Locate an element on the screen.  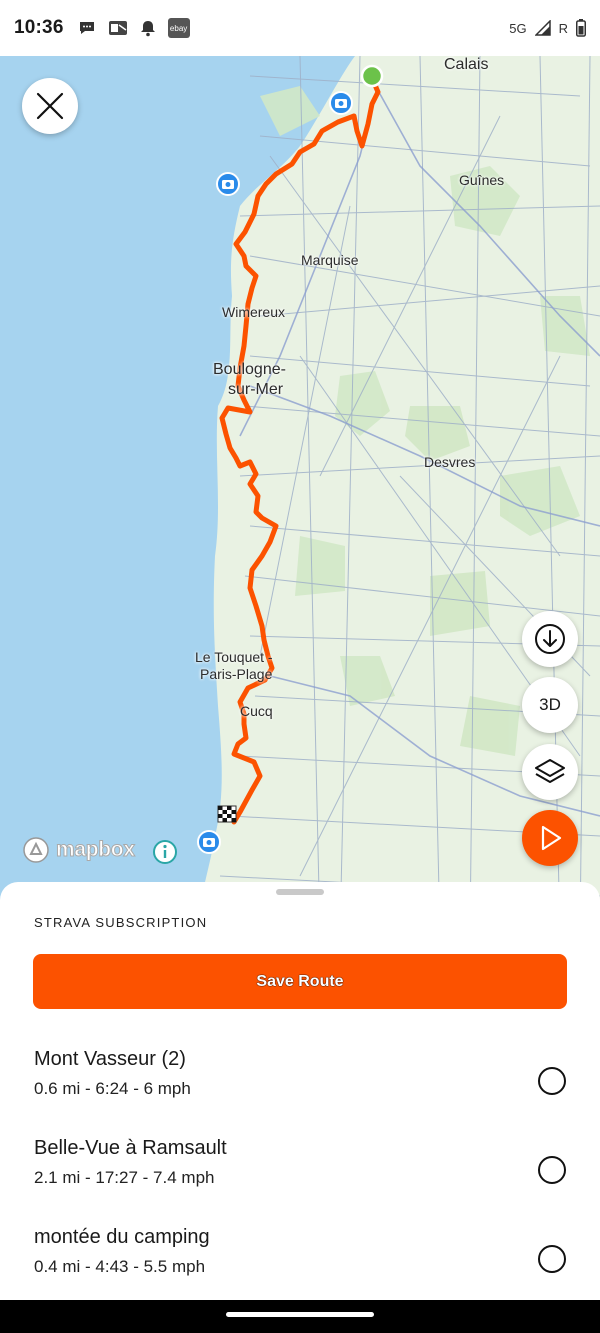
system-icons: 5G R is located at coordinates (547, 28).